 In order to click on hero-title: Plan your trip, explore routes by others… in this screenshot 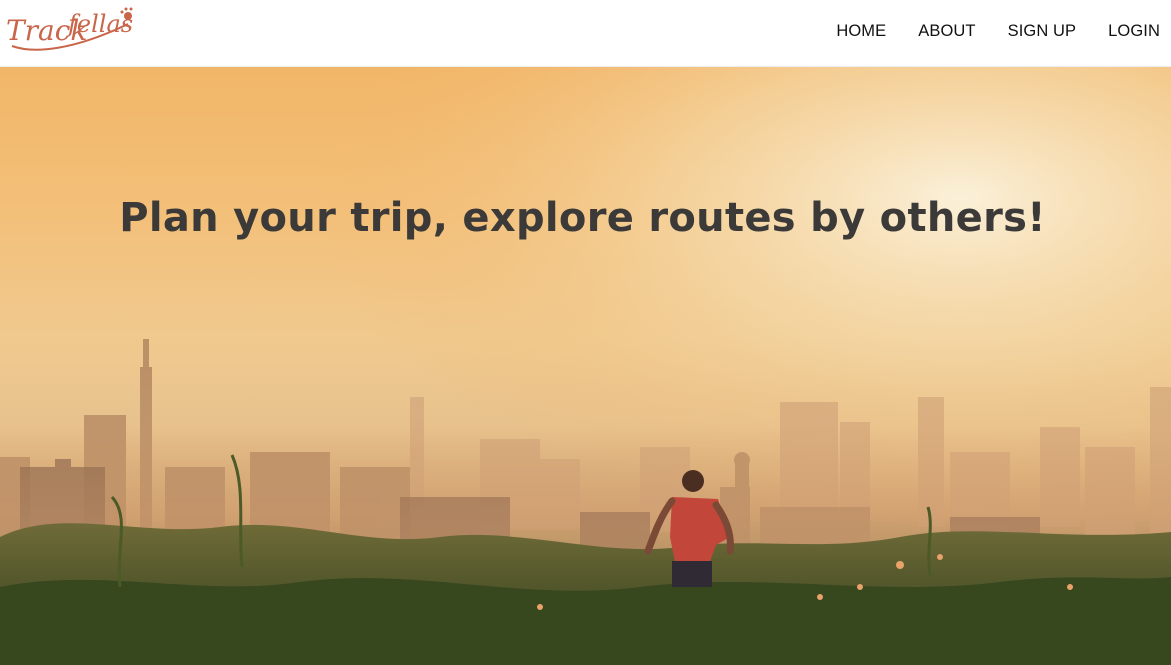, I will do `click(582, 218)`.